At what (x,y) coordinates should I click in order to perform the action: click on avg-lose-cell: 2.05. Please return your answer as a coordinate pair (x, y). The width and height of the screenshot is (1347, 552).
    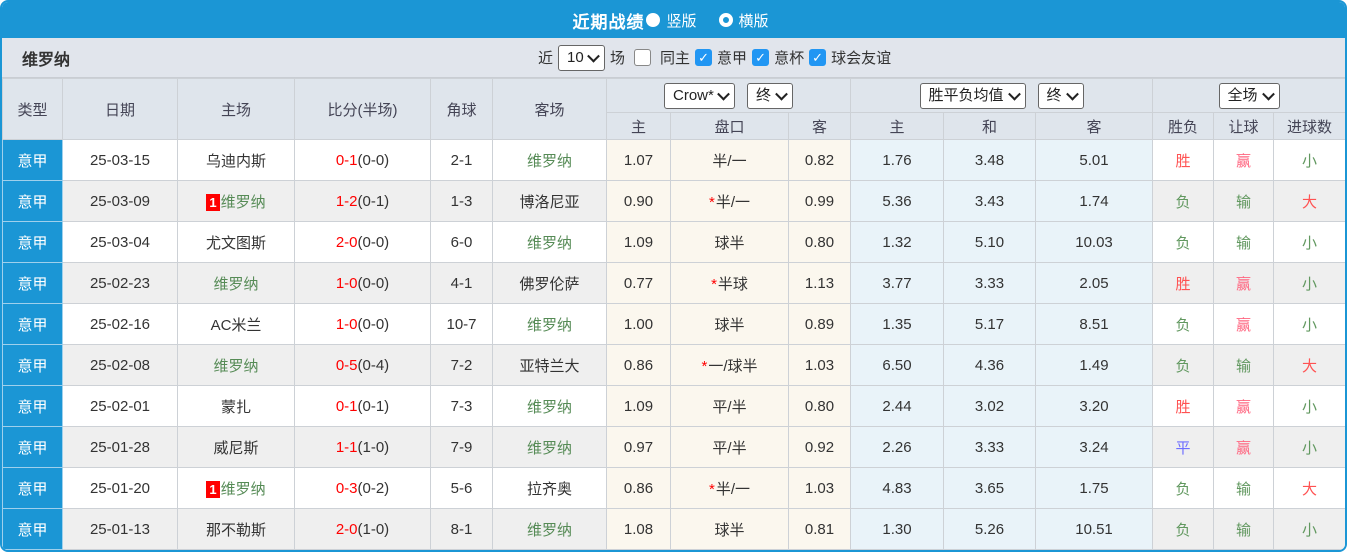
    Looking at the image, I should click on (1094, 283).